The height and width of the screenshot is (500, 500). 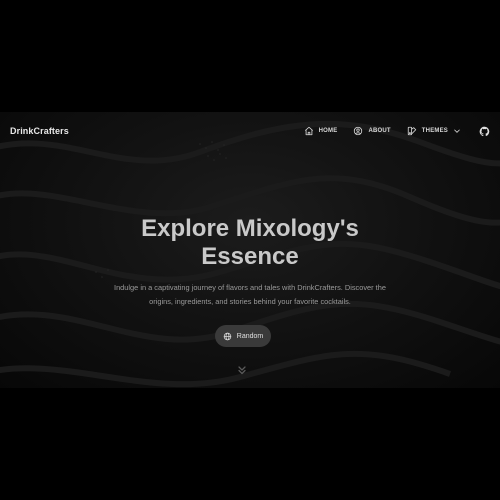 What do you see at coordinates (328, 131) in the screenshot?
I see `nav-home-label: HOME` at bounding box center [328, 131].